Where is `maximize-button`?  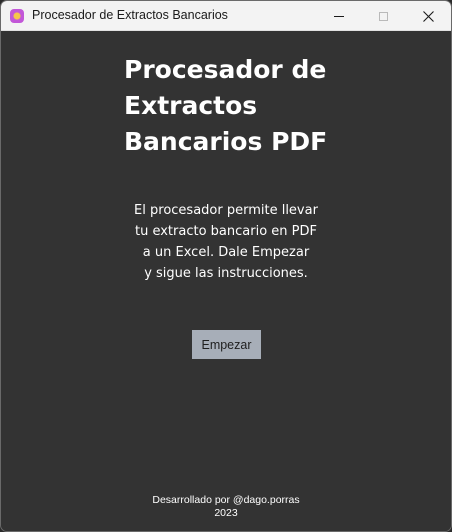
maximize-button is located at coordinates (383, 16).